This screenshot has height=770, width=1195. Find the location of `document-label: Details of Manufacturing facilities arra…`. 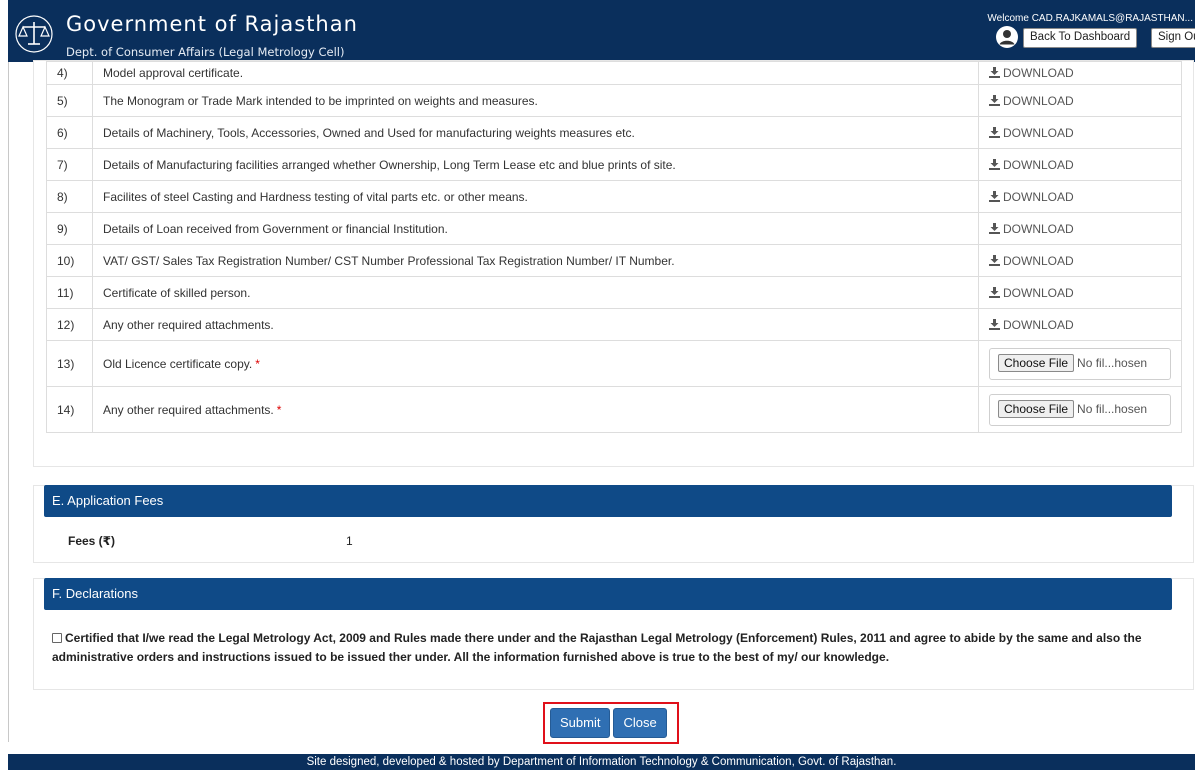

document-label: Details of Manufacturing facilities arra… is located at coordinates (535, 164).